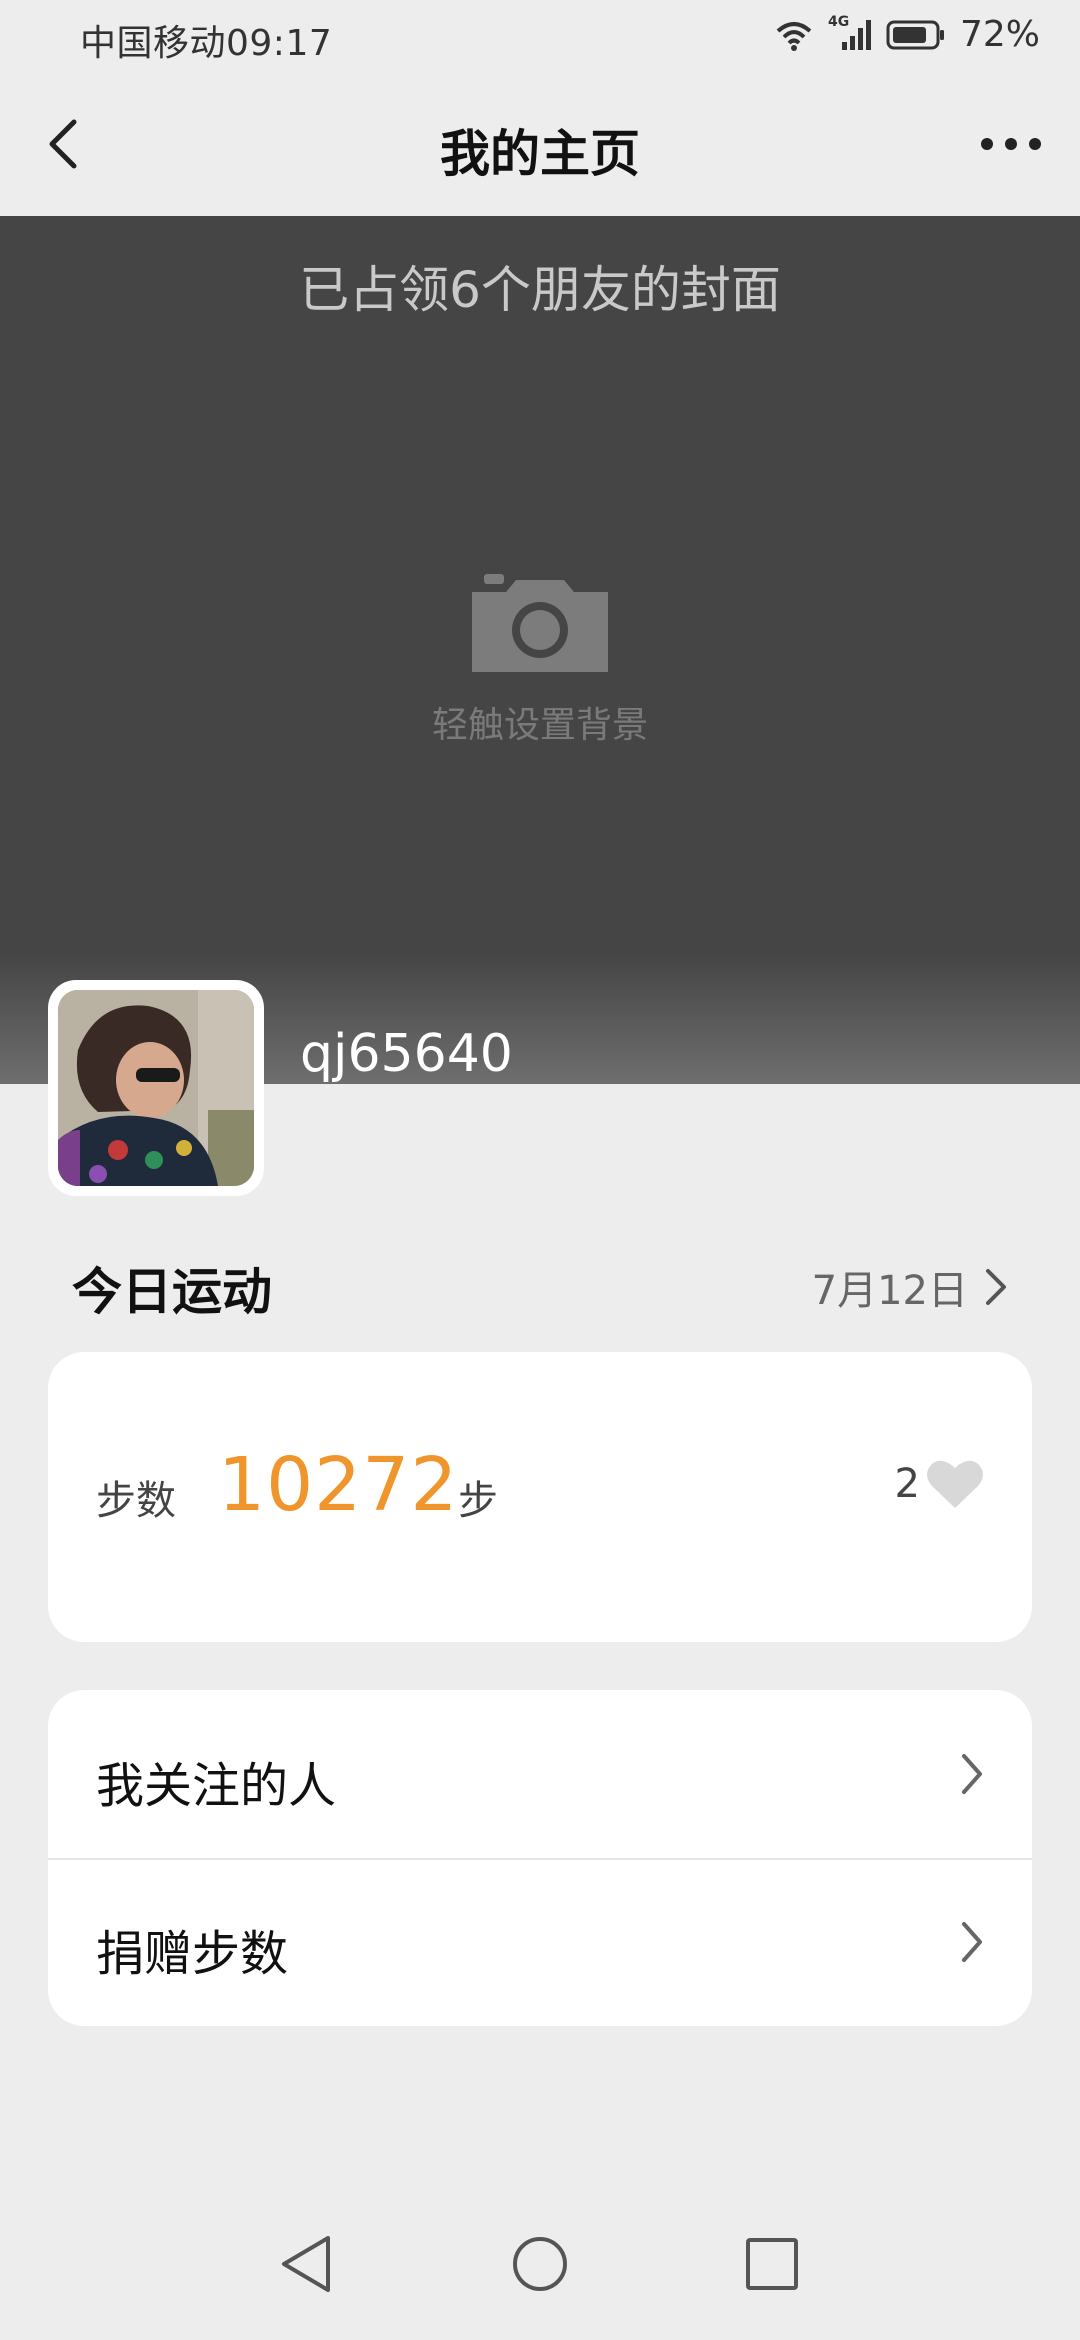  I want to click on system-navigation-bar, so click(540, 2260).